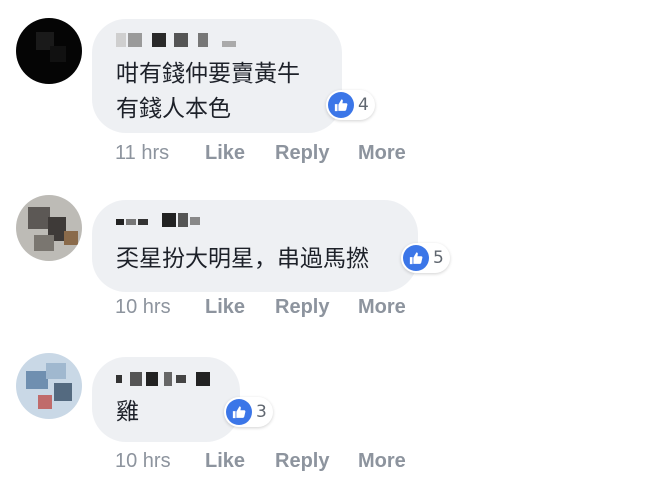 The height and width of the screenshot is (502, 660). I want to click on comment-text: 奀星扮大明星，串過馬撚, so click(242, 259).